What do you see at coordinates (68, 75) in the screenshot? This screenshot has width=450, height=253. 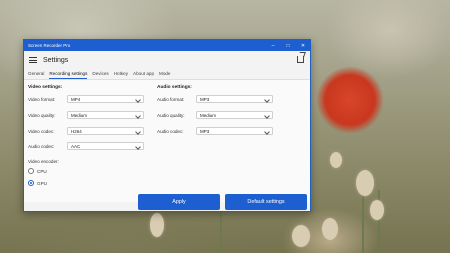 I see `tab-recording-settings: Recording settings` at bounding box center [68, 75].